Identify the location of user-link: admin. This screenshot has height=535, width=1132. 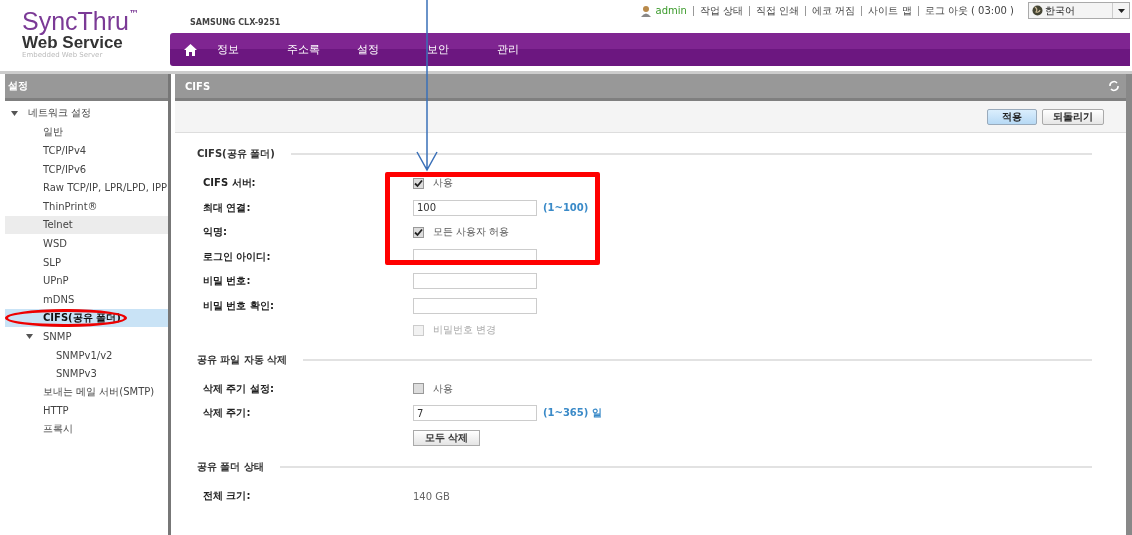
(674, 10).